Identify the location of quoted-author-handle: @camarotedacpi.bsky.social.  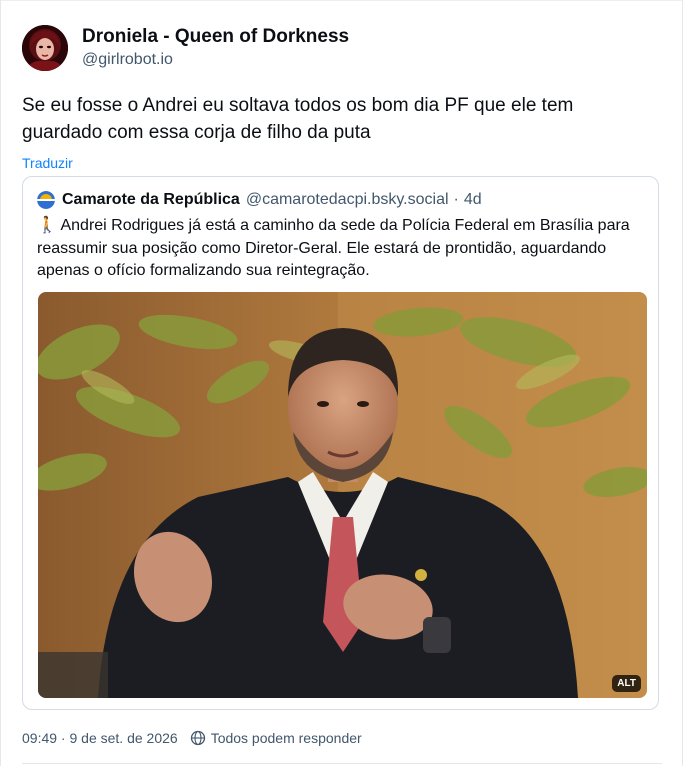
(347, 200).